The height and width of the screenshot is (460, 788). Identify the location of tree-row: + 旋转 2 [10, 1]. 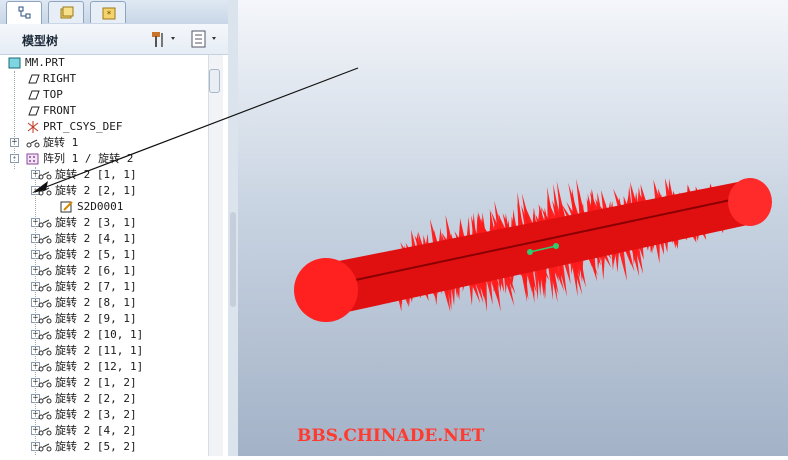
(104, 335).